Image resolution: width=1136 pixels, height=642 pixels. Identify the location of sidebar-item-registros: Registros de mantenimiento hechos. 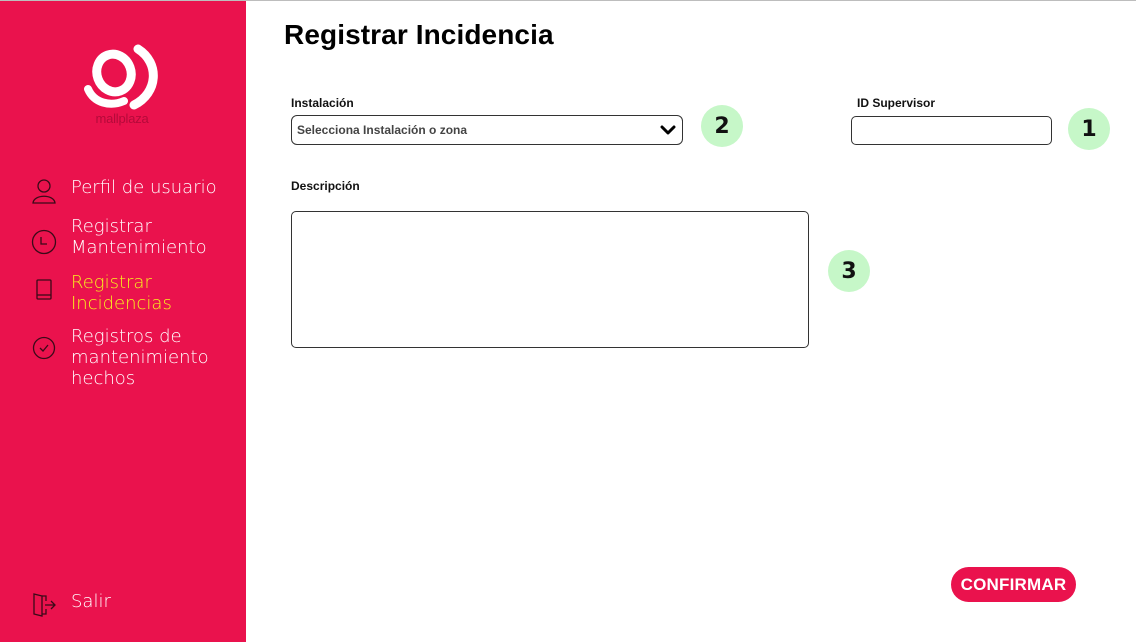
(130, 357).